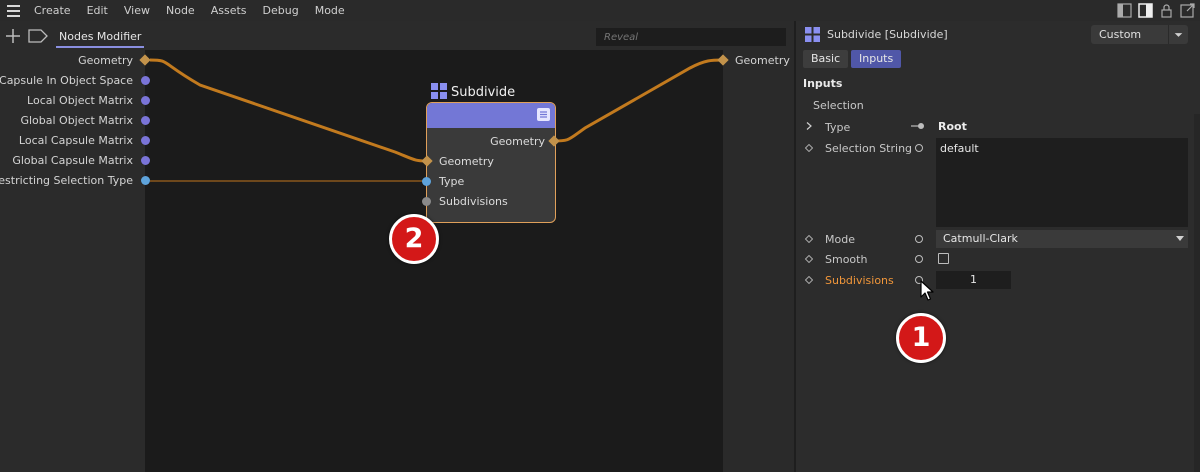 The width and height of the screenshot is (1200, 472). I want to click on port-label-global-capsule-matrix: Global Capsule Matrix, so click(72, 160).